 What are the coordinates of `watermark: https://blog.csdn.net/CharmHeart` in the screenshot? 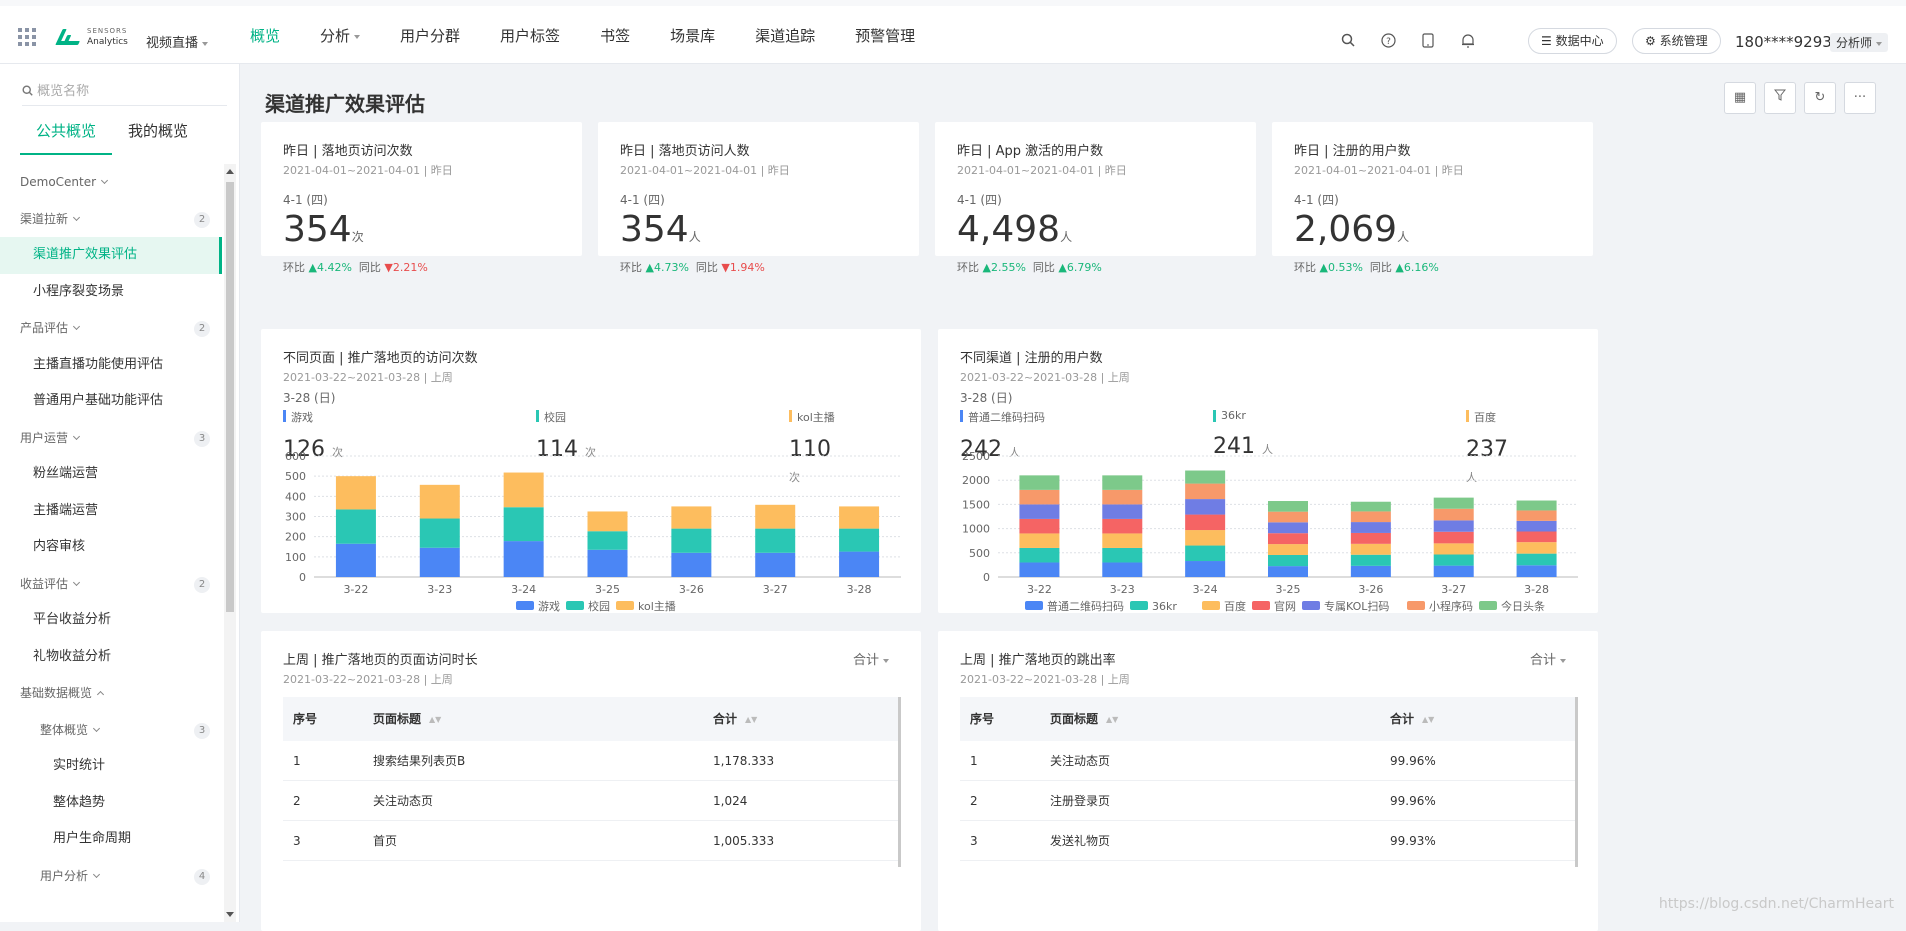 It's located at (1776, 904).